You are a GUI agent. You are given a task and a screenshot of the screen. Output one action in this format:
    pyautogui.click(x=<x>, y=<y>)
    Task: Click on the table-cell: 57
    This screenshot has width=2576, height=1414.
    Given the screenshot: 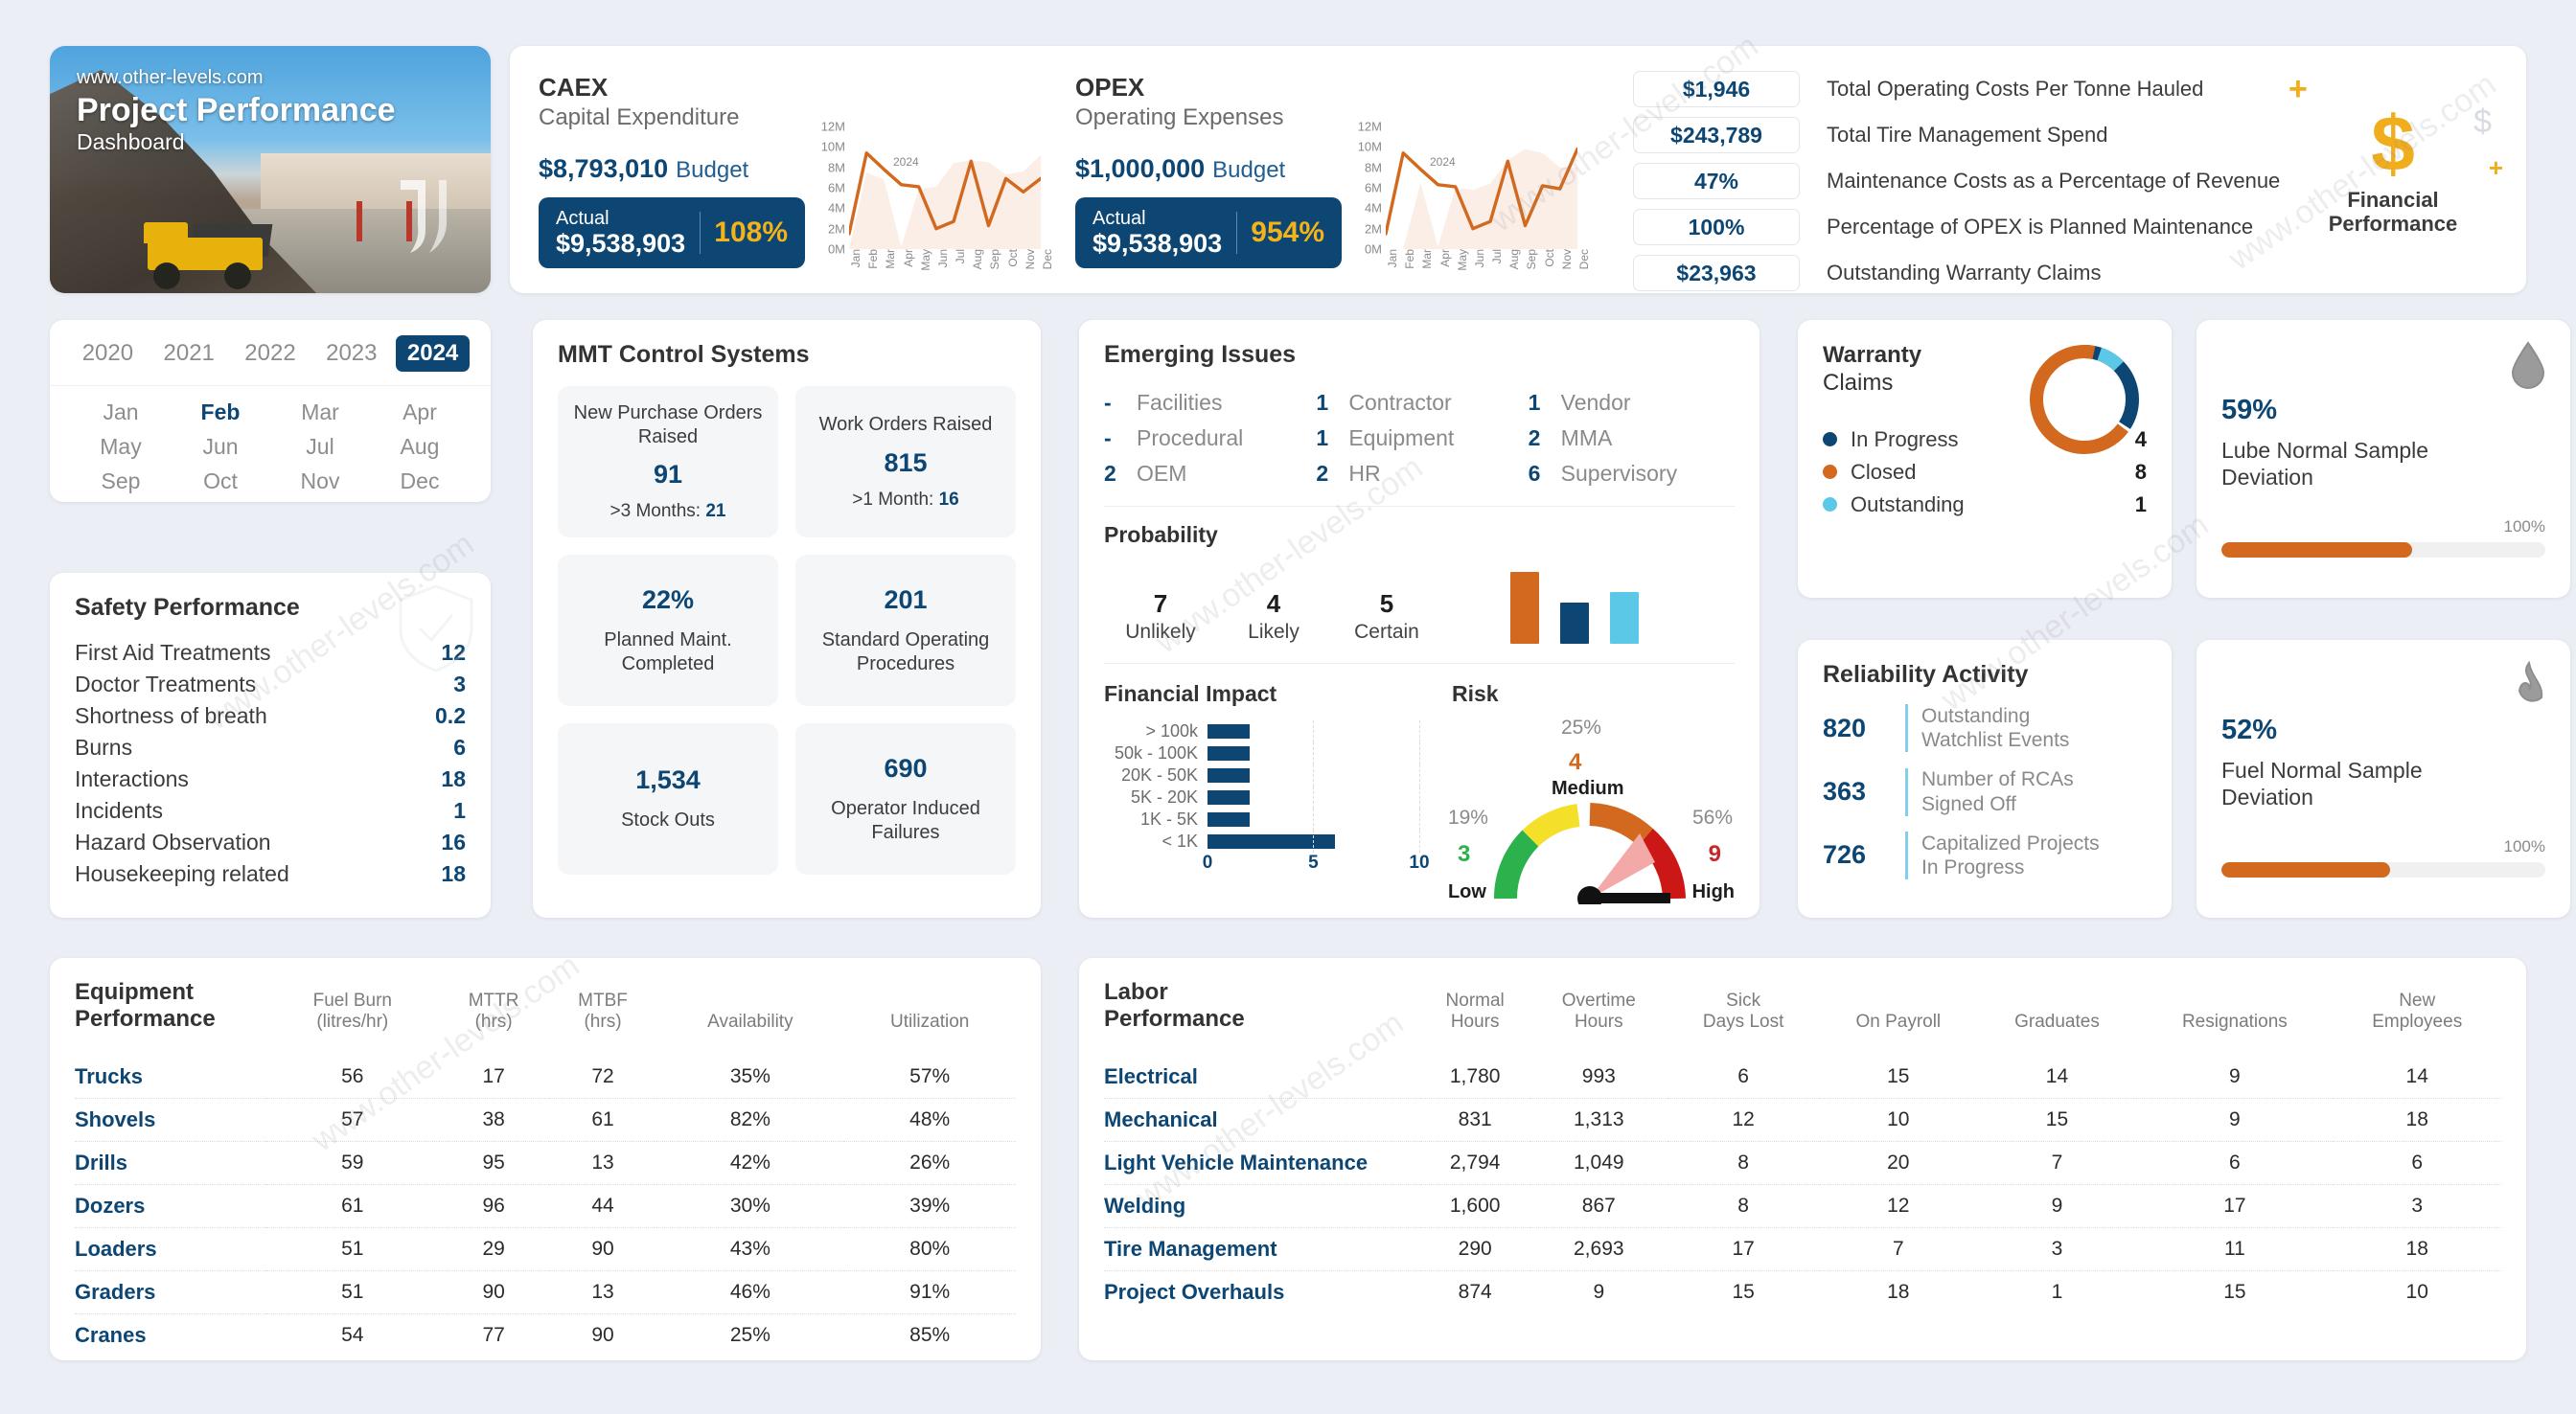 What is the action you would take?
    pyautogui.click(x=352, y=1120)
    